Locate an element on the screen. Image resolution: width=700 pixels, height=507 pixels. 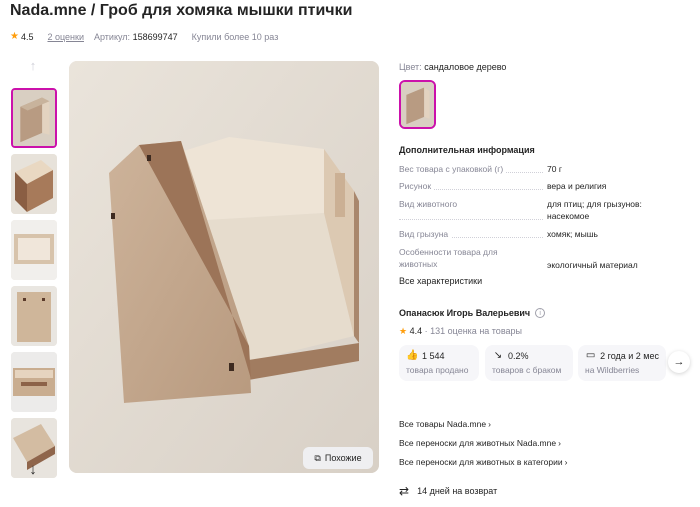
link-carriers-category: Все переноски для животных в категории › is located at coordinates (483, 462).